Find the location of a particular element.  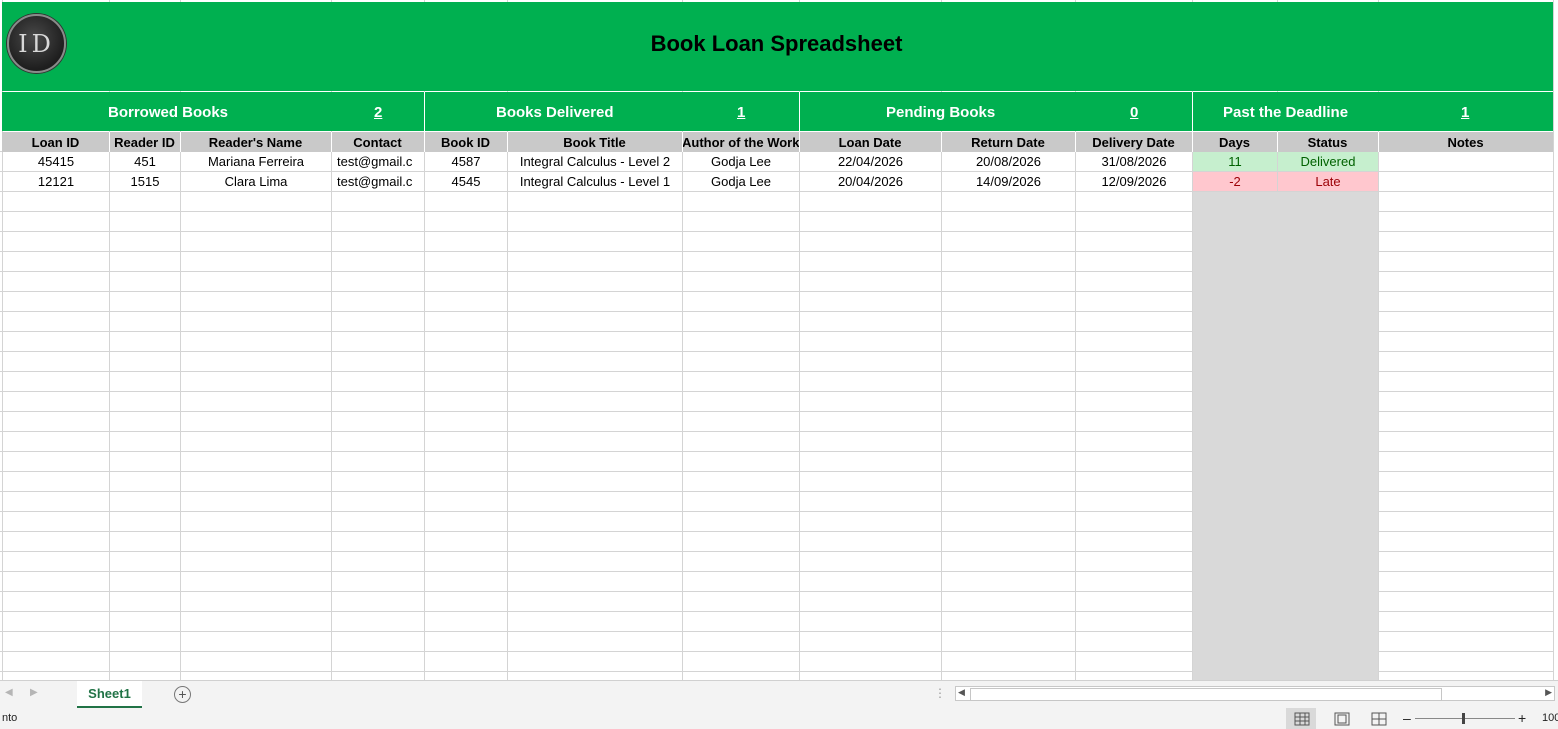

grid-icon is located at coordinates (1302, 719).